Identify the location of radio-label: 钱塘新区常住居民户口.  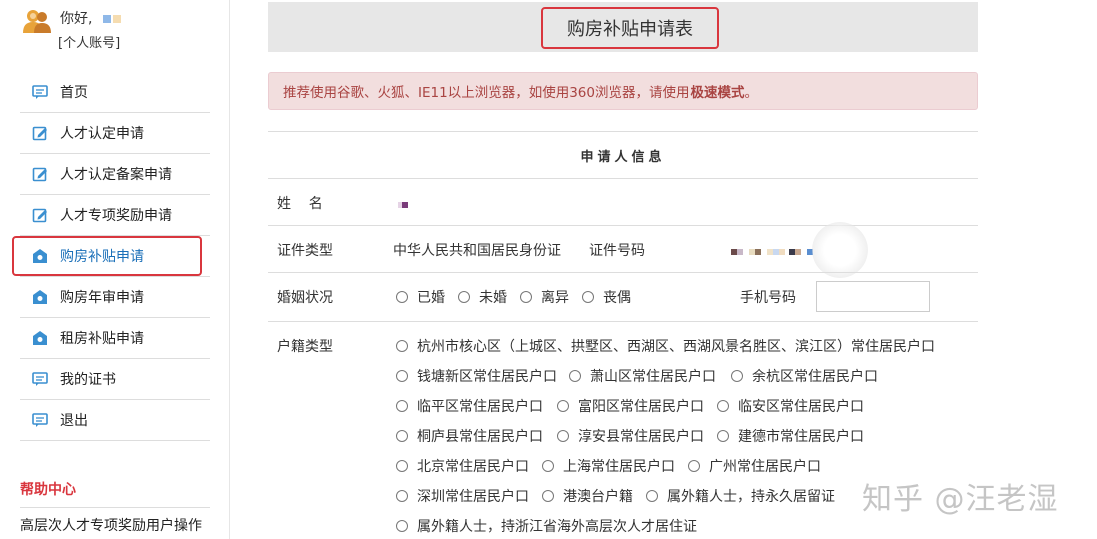
(487, 377).